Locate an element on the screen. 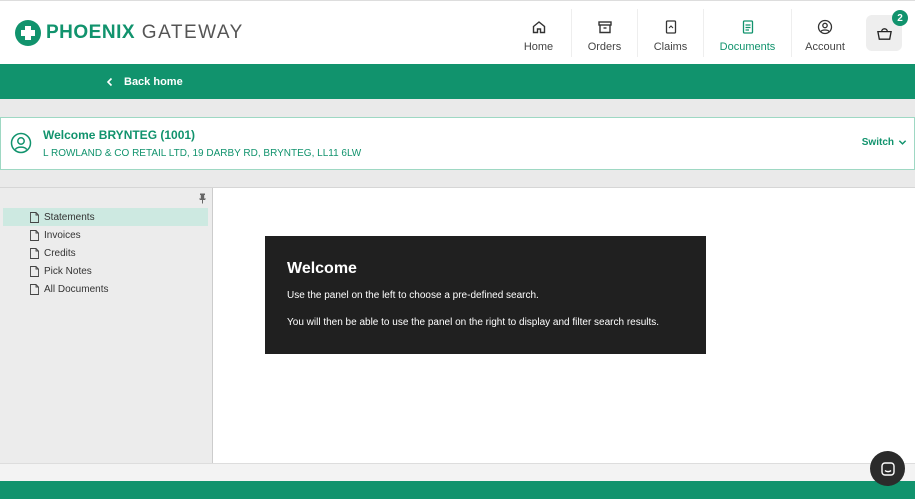  nav-home-label: Home is located at coordinates (538, 47).